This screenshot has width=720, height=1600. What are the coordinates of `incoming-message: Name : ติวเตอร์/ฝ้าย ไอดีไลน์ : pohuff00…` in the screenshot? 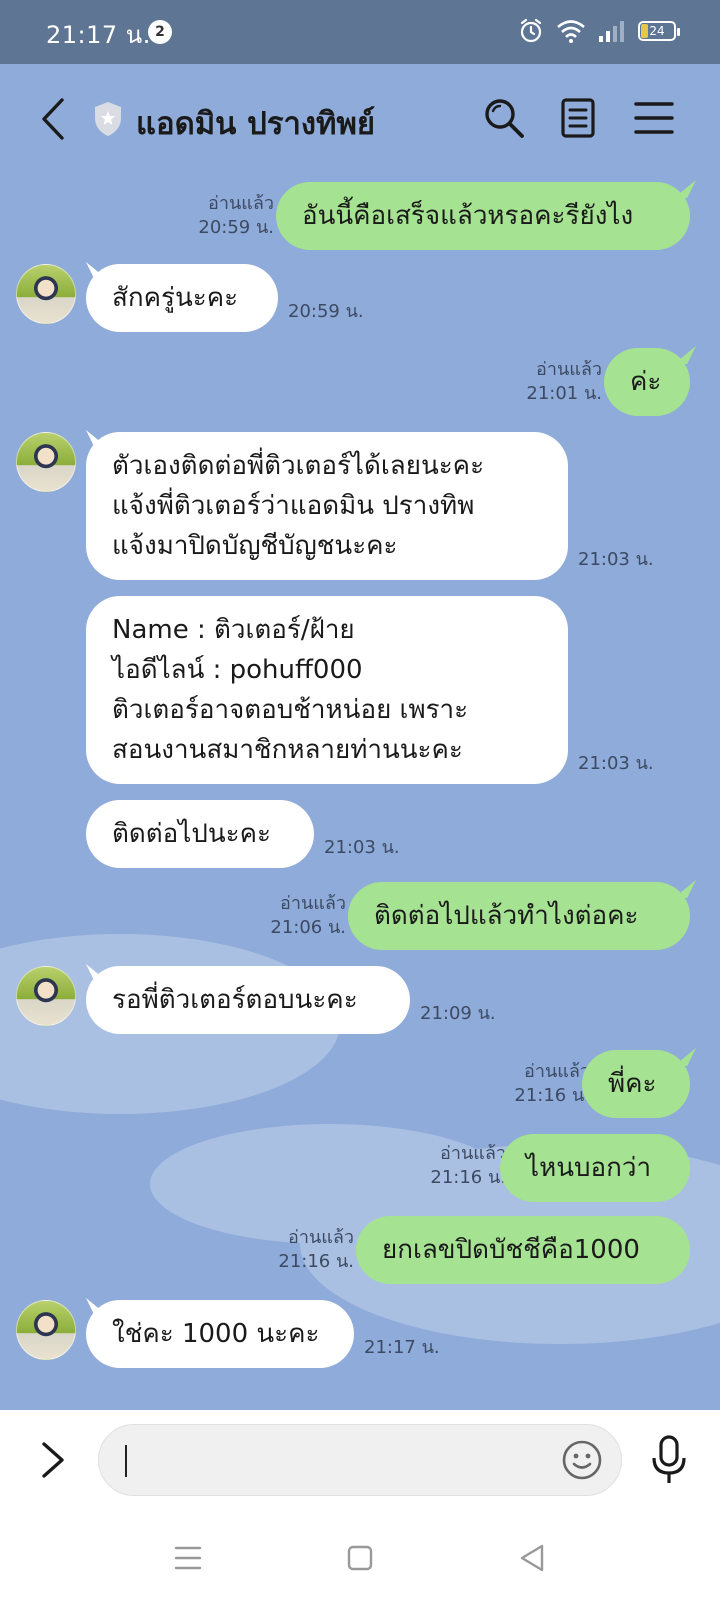 It's located at (327, 690).